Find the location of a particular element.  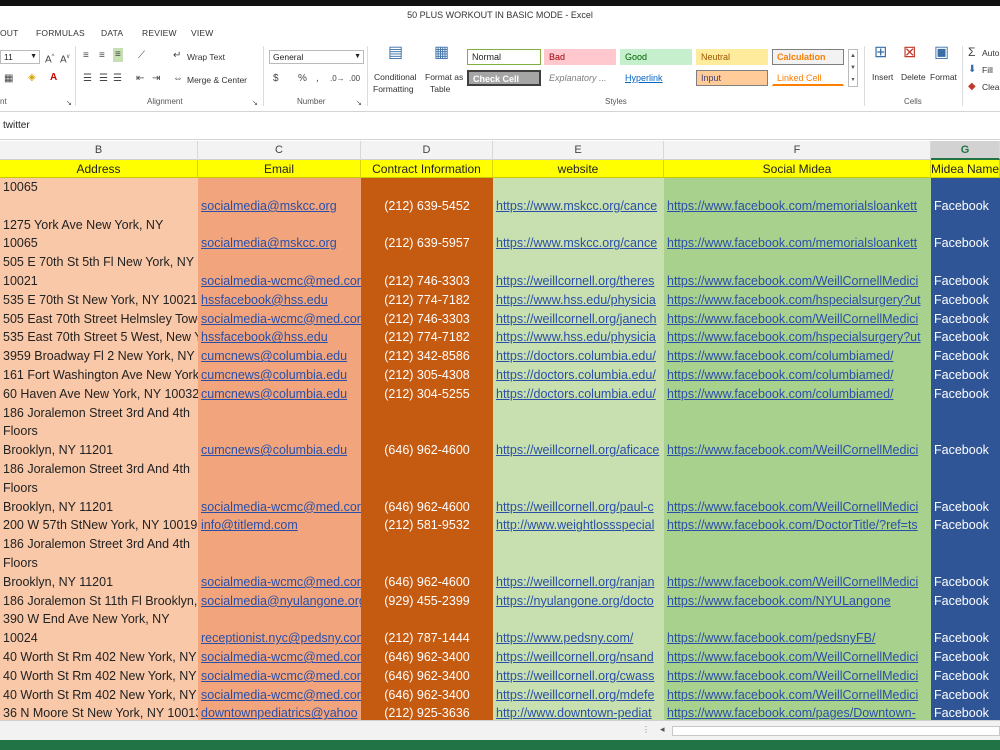

increase-decimal-icon: .0→ is located at coordinates (337, 79).